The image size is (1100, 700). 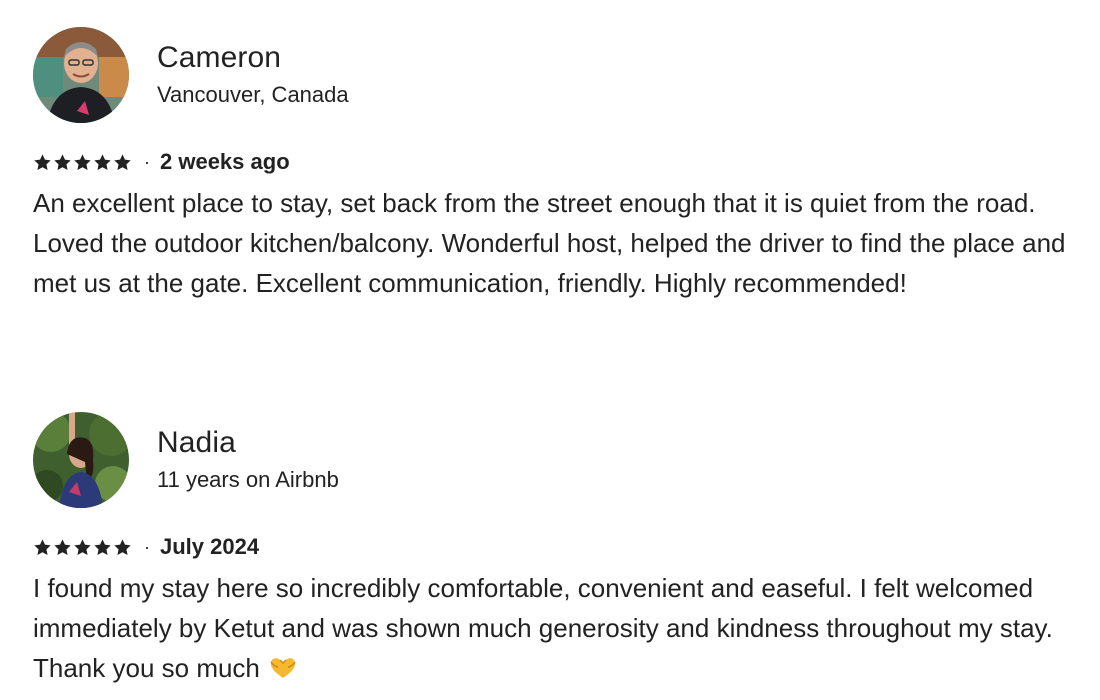 What do you see at coordinates (248, 443) in the screenshot?
I see `reviewer-name: Nadia` at bounding box center [248, 443].